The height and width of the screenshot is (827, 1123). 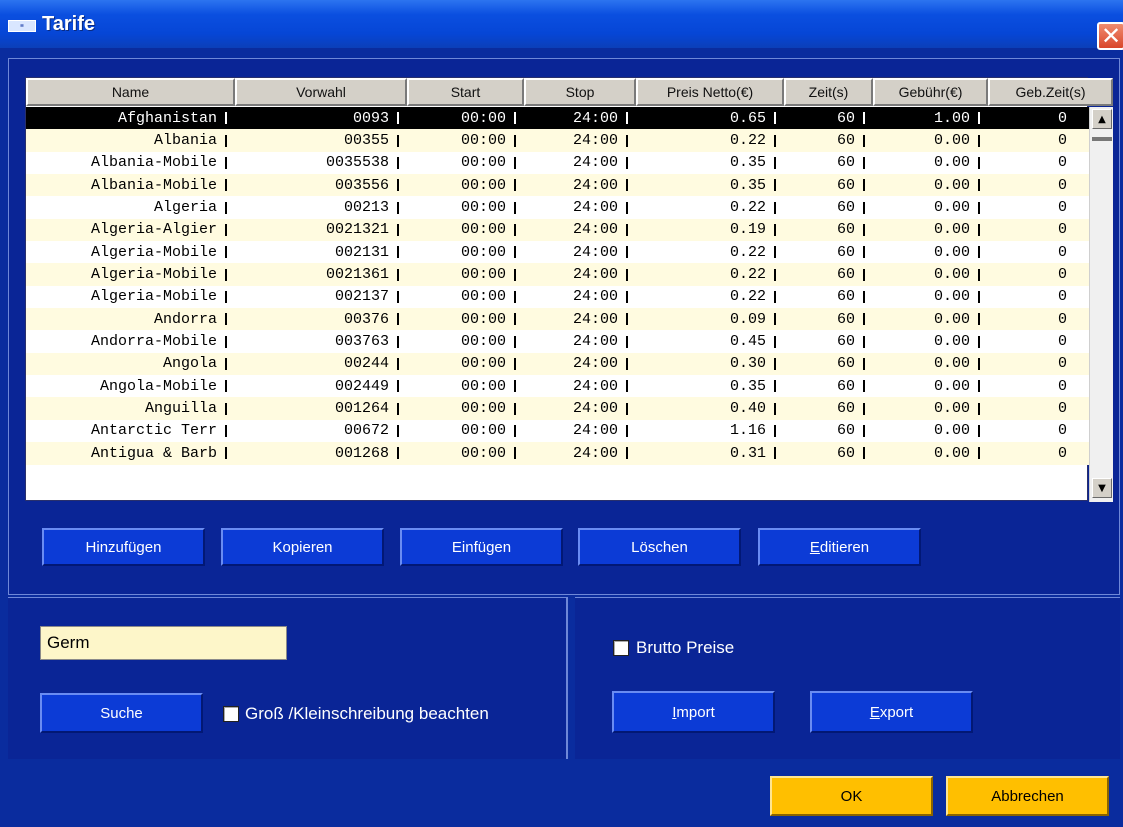 What do you see at coordinates (231, 714) in the screenshot?
I see `case-sensitive-checkbox` at bounding box center [231, 714].